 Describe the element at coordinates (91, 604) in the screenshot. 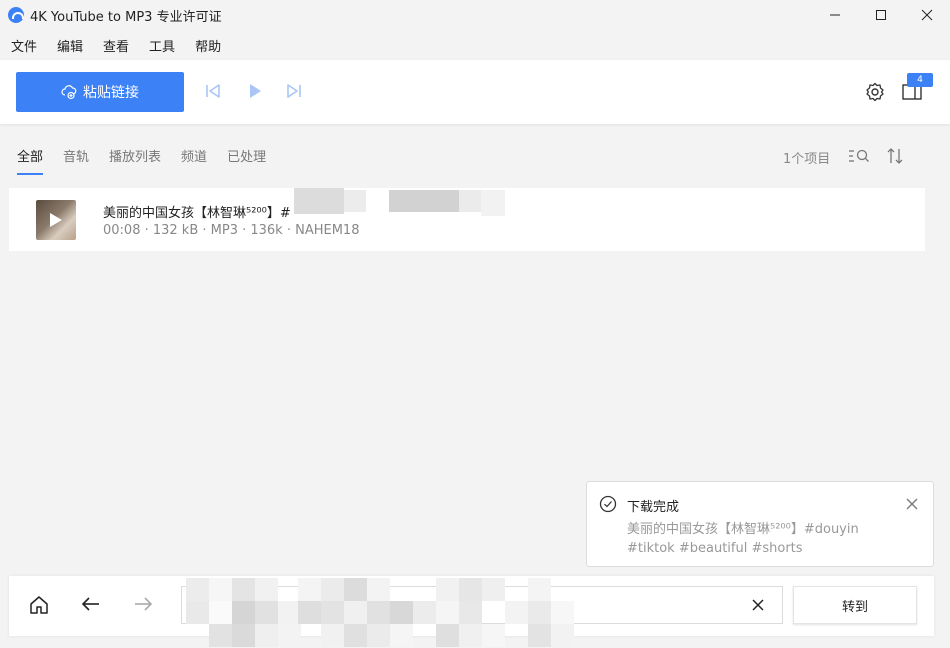

I see `back-arrow-icon` at that location.